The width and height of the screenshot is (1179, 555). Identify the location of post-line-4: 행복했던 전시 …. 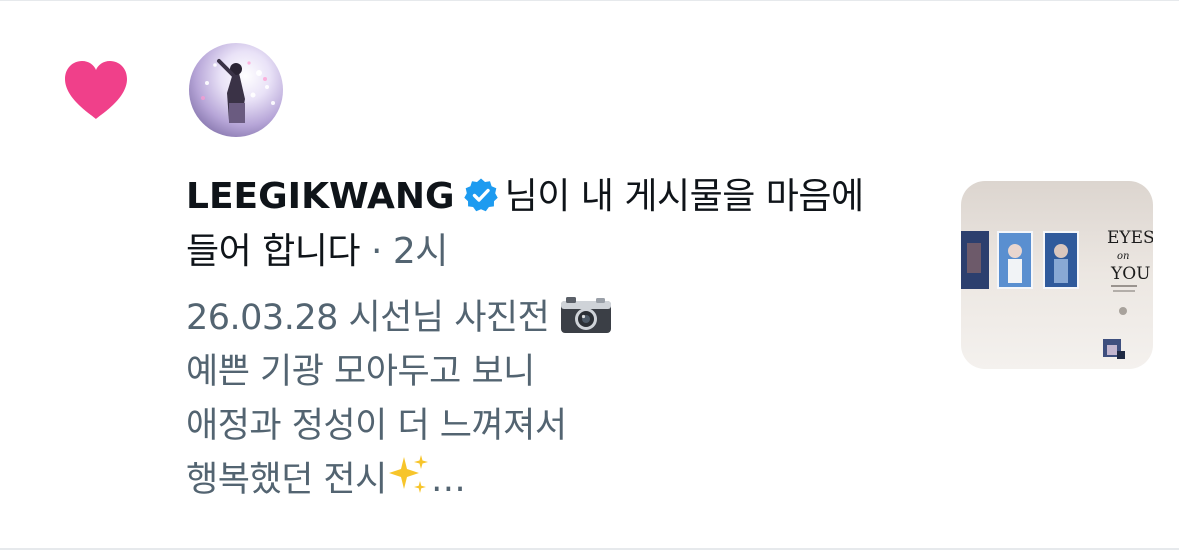
(546, 480).